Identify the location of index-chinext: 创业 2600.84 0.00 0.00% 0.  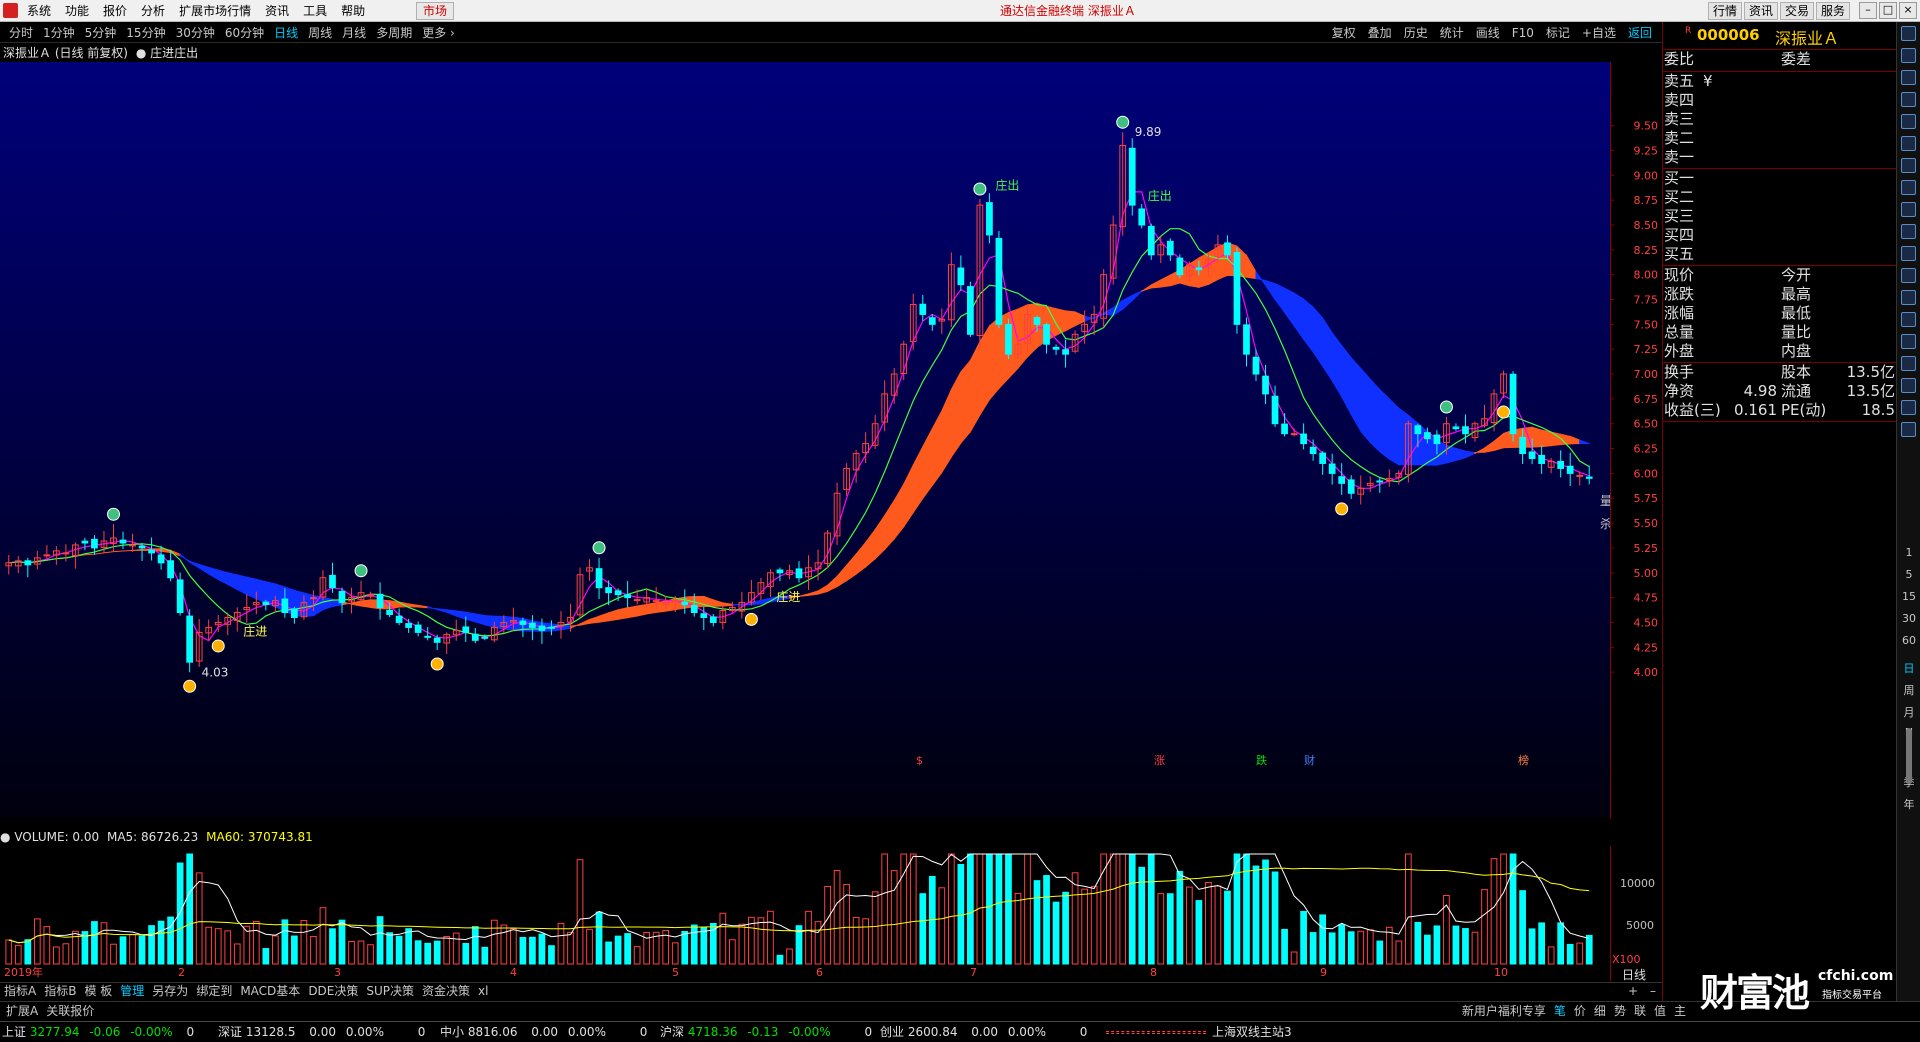
(983, 1032).